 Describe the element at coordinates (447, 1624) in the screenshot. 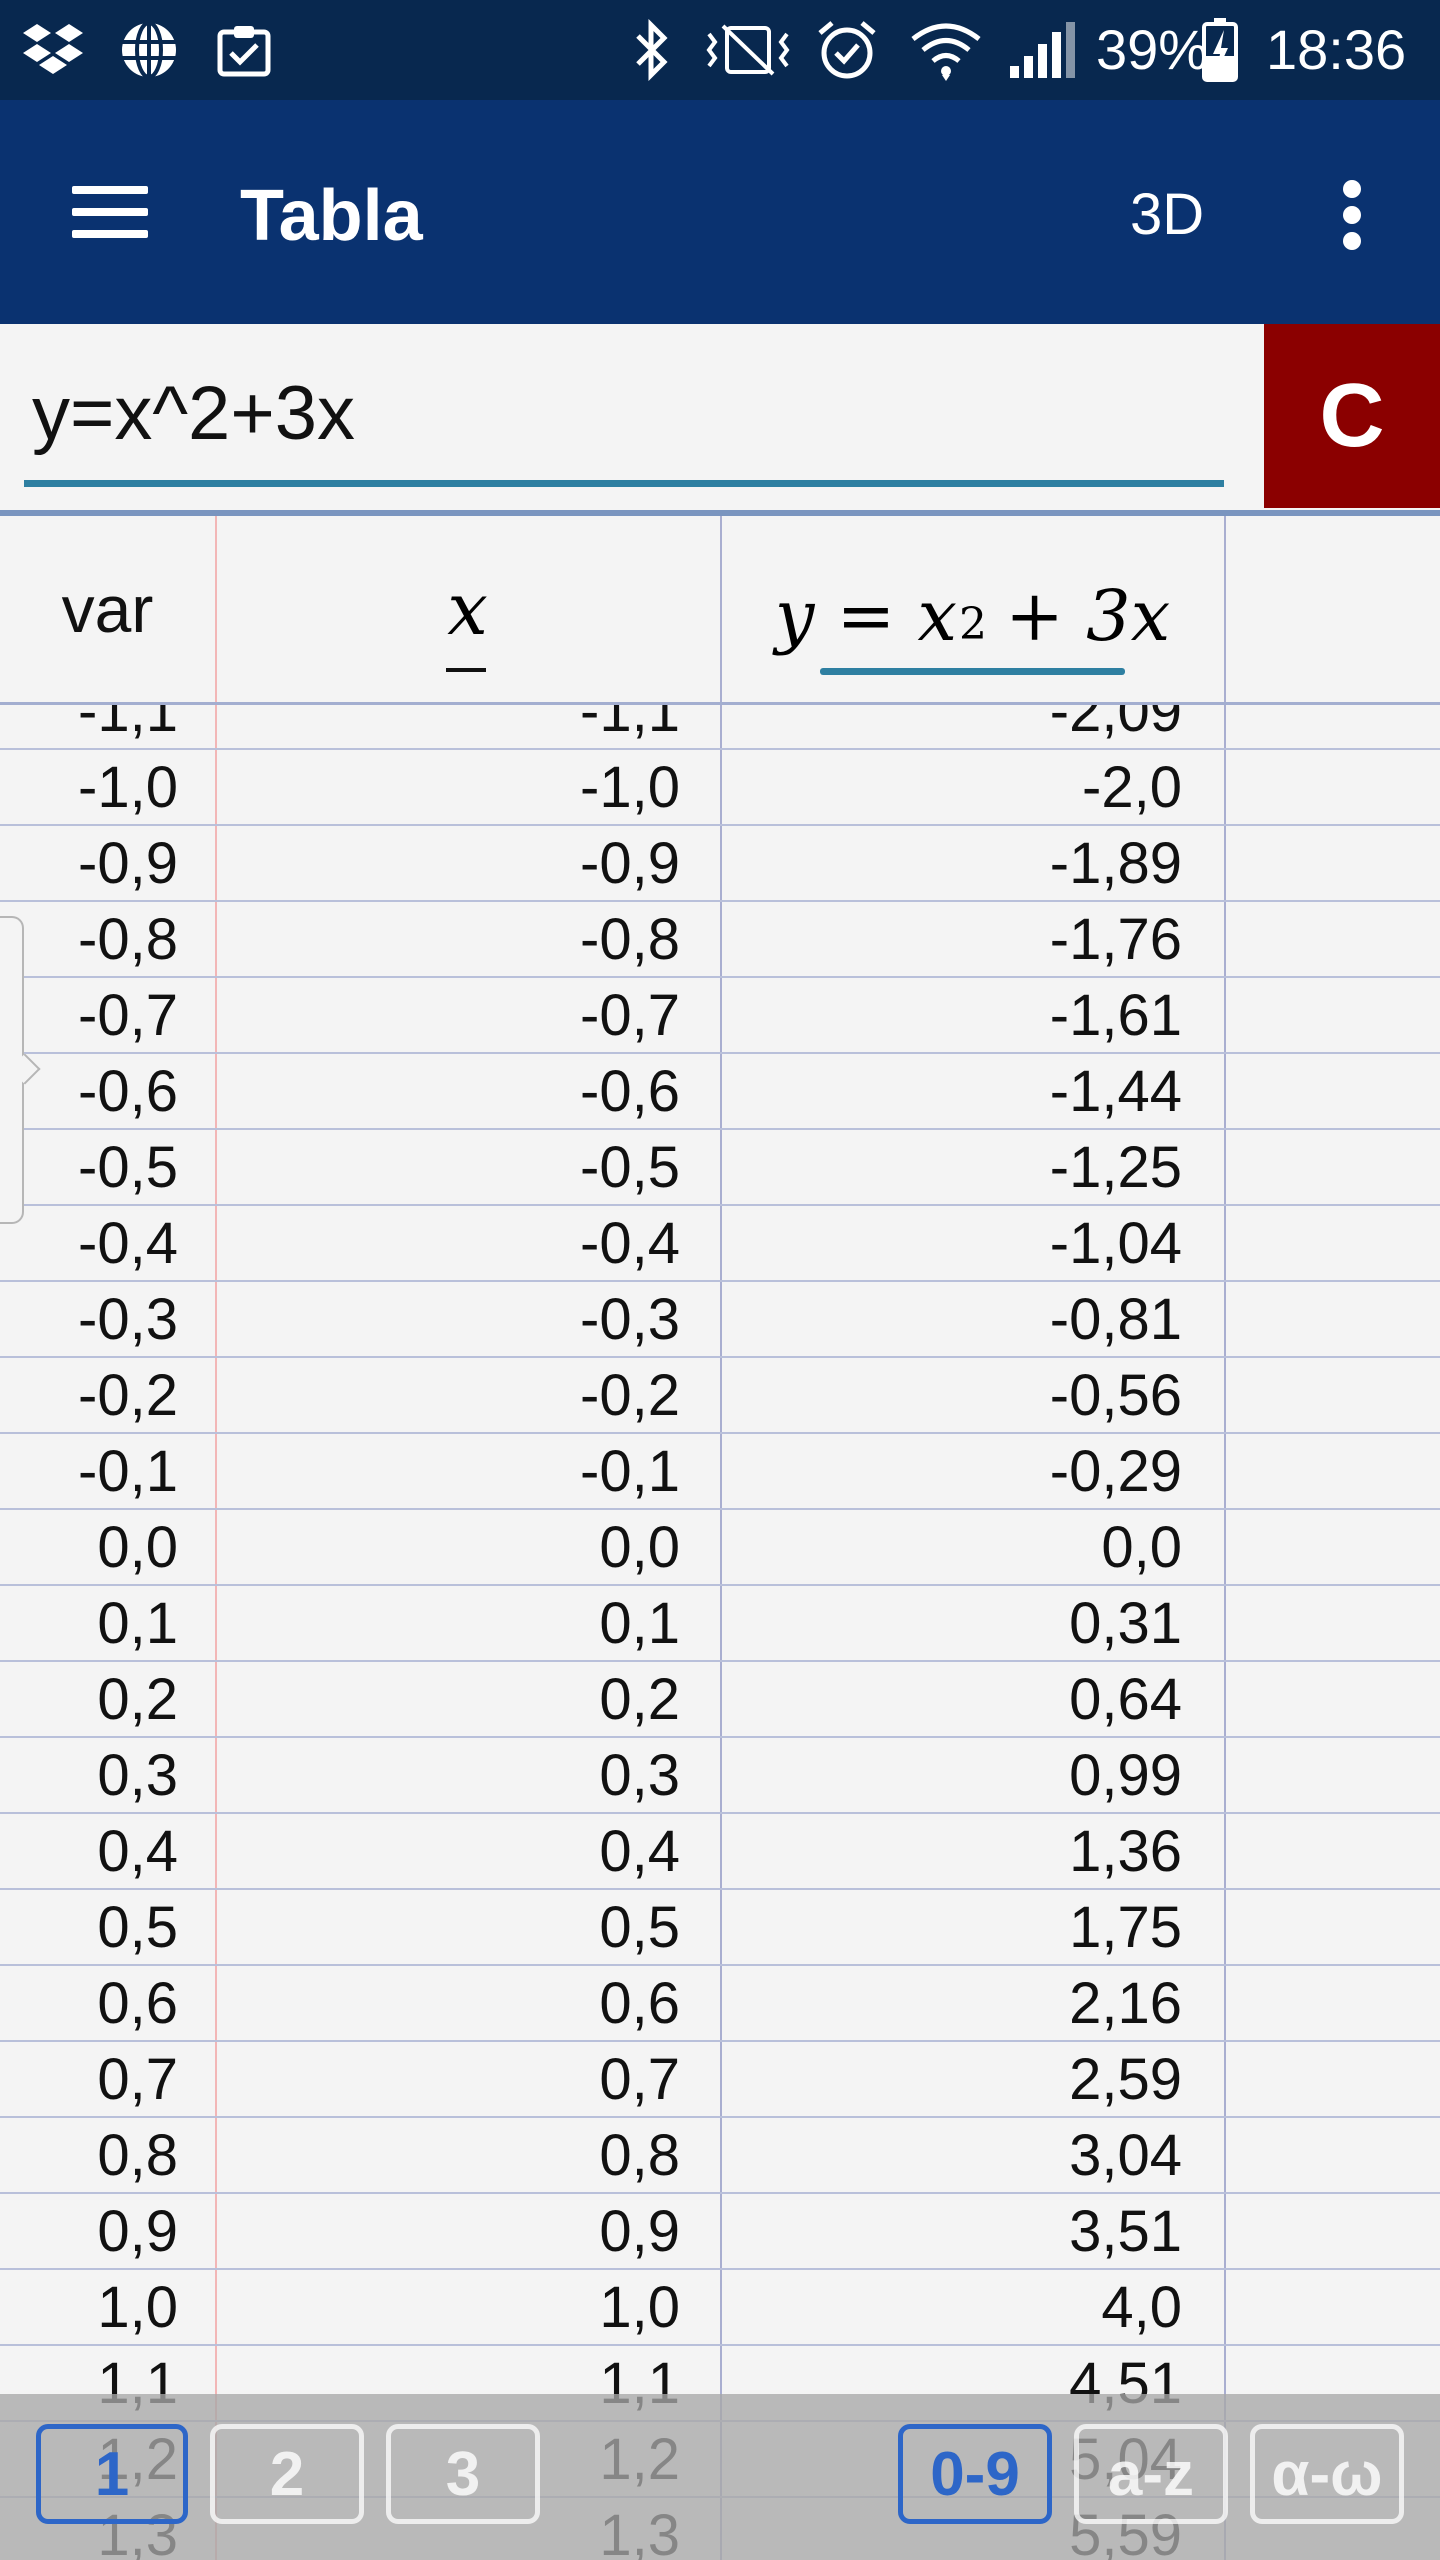

I see `cell-x: 0,1` at that location.